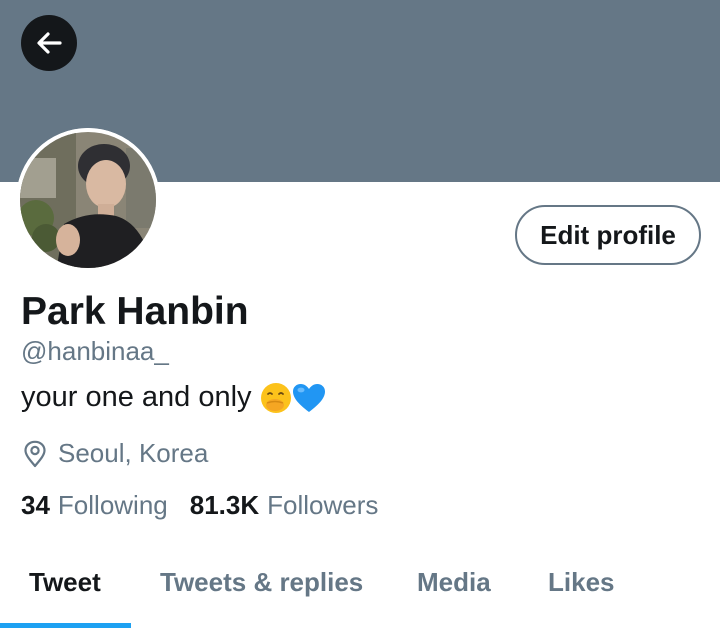 The image size is (720, 631). Describe the element at coordinates (454, 582) in the screenshot. I see `tab-media: Media` at that location.